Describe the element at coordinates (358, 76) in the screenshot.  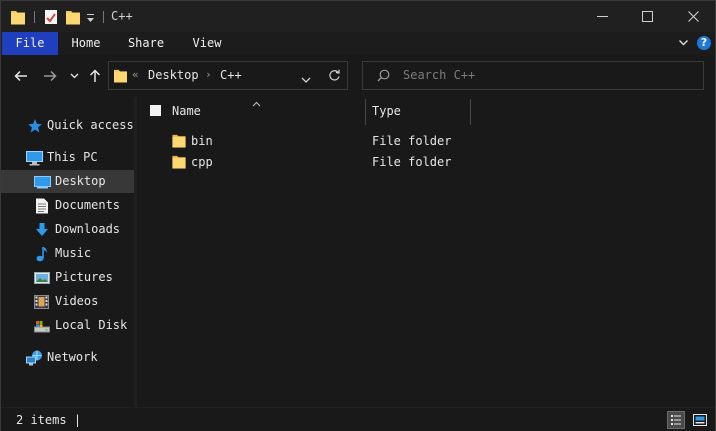
I see `navigation-bar: « Desktop › C++ Search C++` at that location.